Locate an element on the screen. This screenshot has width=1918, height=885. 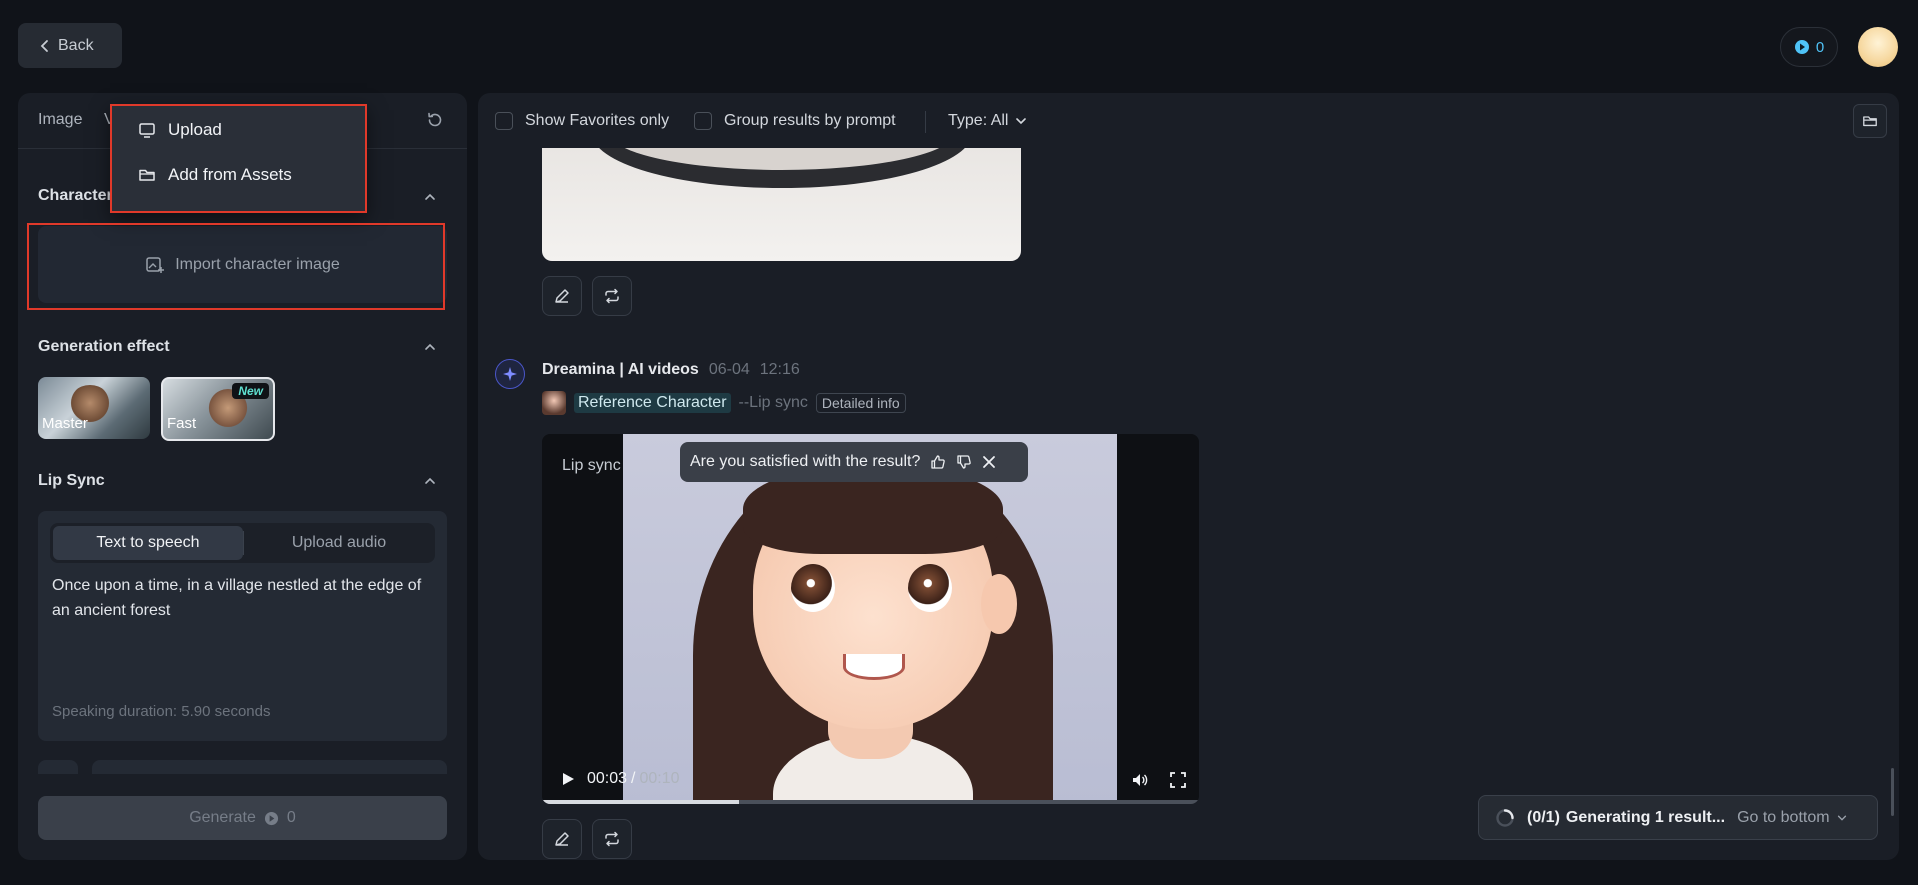
group-checkbox is located at coordinates (703, 121).